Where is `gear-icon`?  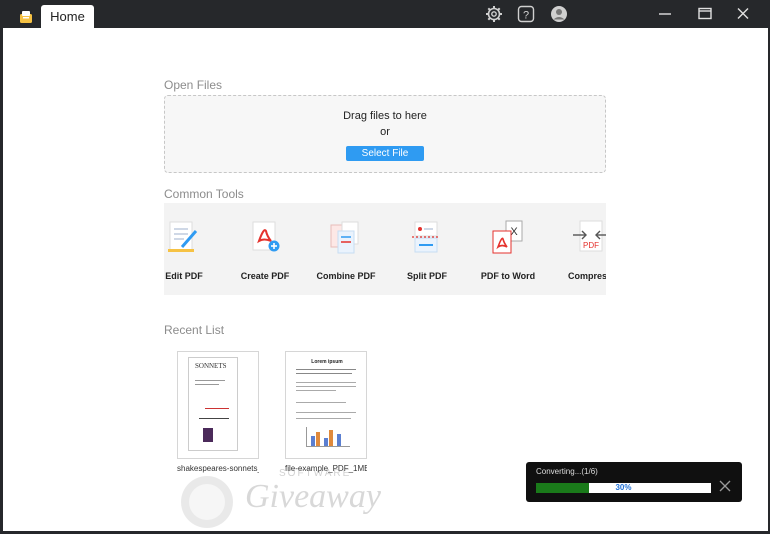 gear-icon is located at coordinates (494, 14).